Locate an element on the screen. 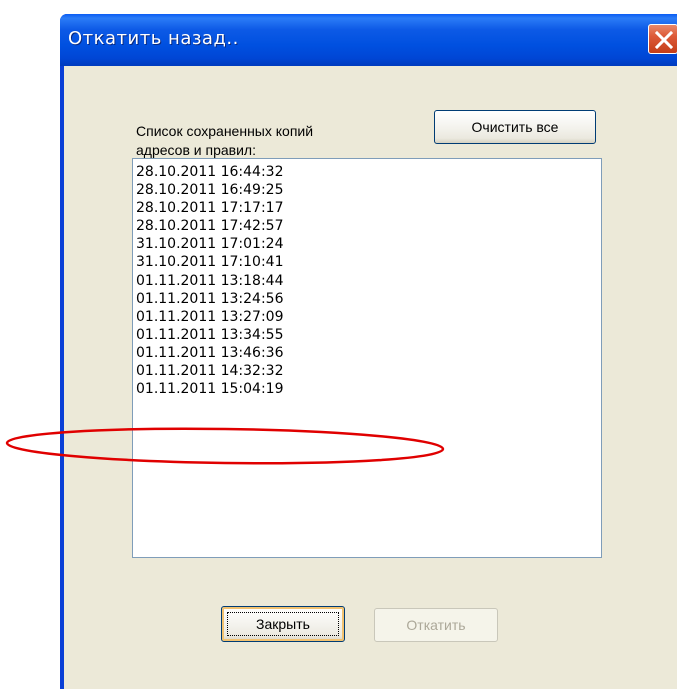  list-item: 31.10.2011 17:10:41 is located at coordinates (368, 262).